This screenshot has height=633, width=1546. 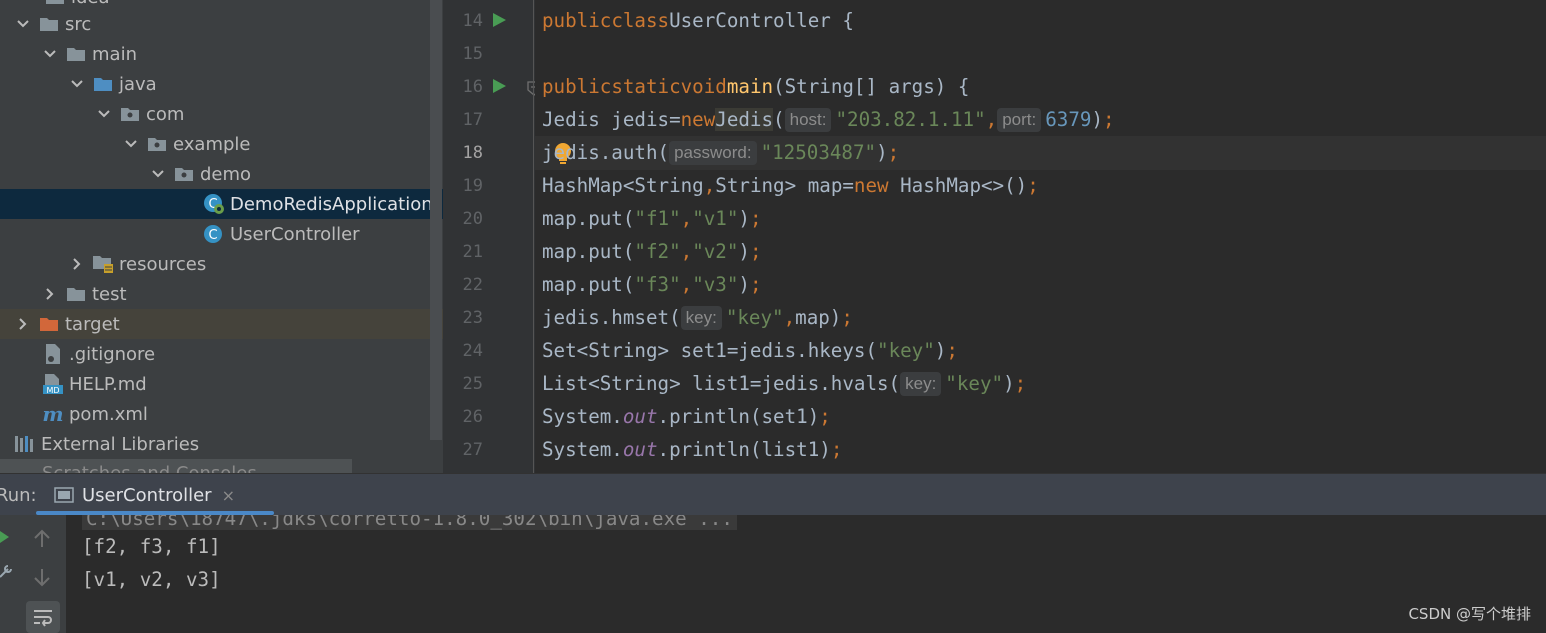 I want to click on code-line-23: jedis.hmset(key: "key", map);, so click(x=697, y=317).